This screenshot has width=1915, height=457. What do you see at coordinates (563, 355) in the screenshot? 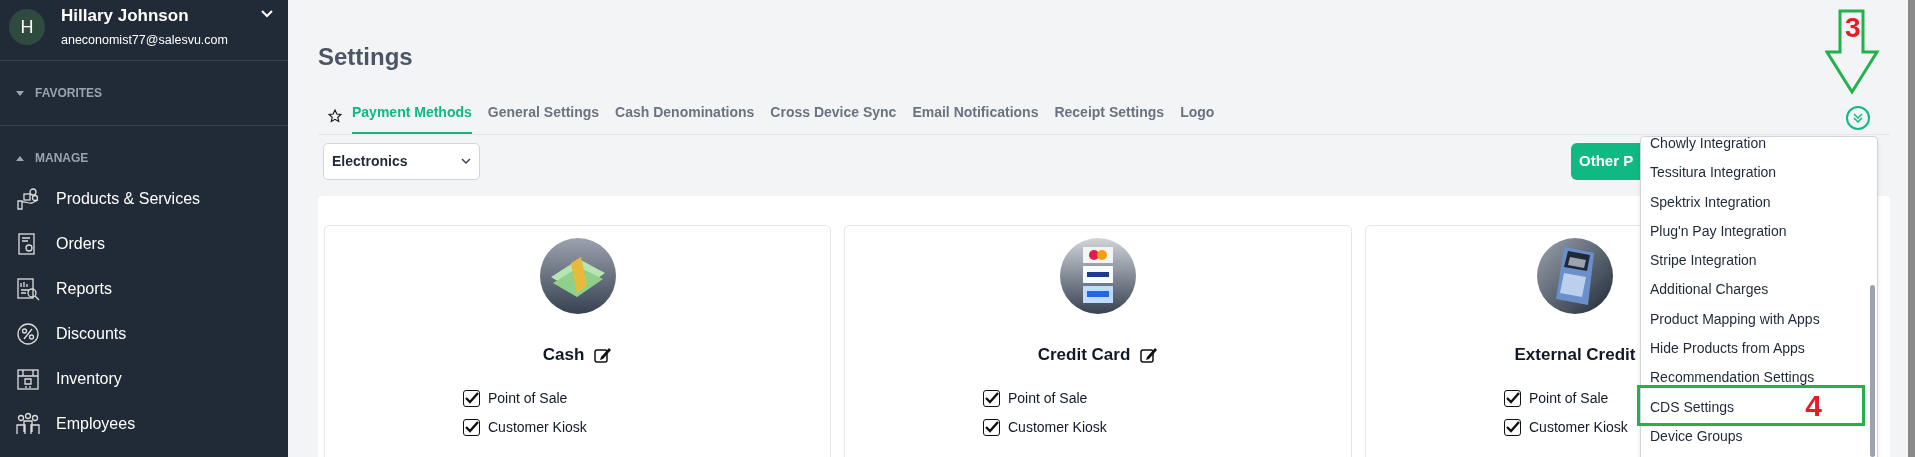
I see `method-title: Cash` at bounding box center [563, 355].